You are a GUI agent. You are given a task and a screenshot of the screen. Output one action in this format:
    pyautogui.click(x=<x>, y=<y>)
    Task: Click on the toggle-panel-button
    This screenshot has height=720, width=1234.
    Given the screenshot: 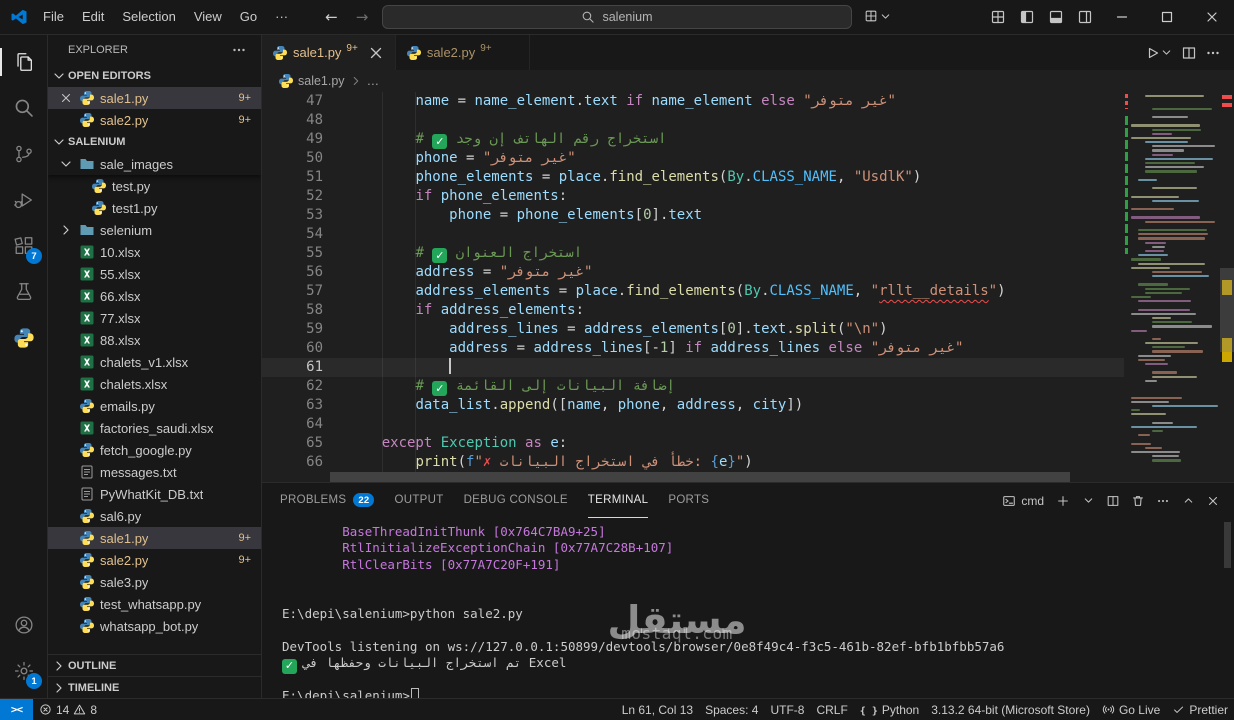 What is the action you would take?
    pyautogui.click(x=1055, y=17)
    